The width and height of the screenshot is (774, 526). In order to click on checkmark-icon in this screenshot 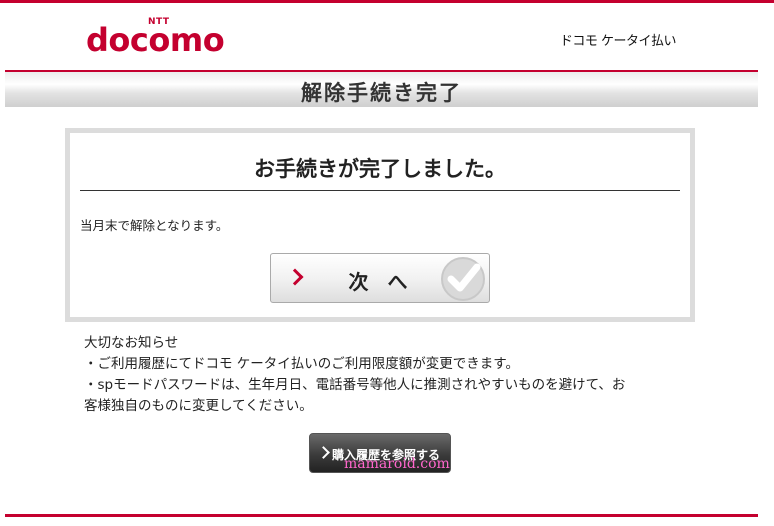, I will do `click(463, 279)`.